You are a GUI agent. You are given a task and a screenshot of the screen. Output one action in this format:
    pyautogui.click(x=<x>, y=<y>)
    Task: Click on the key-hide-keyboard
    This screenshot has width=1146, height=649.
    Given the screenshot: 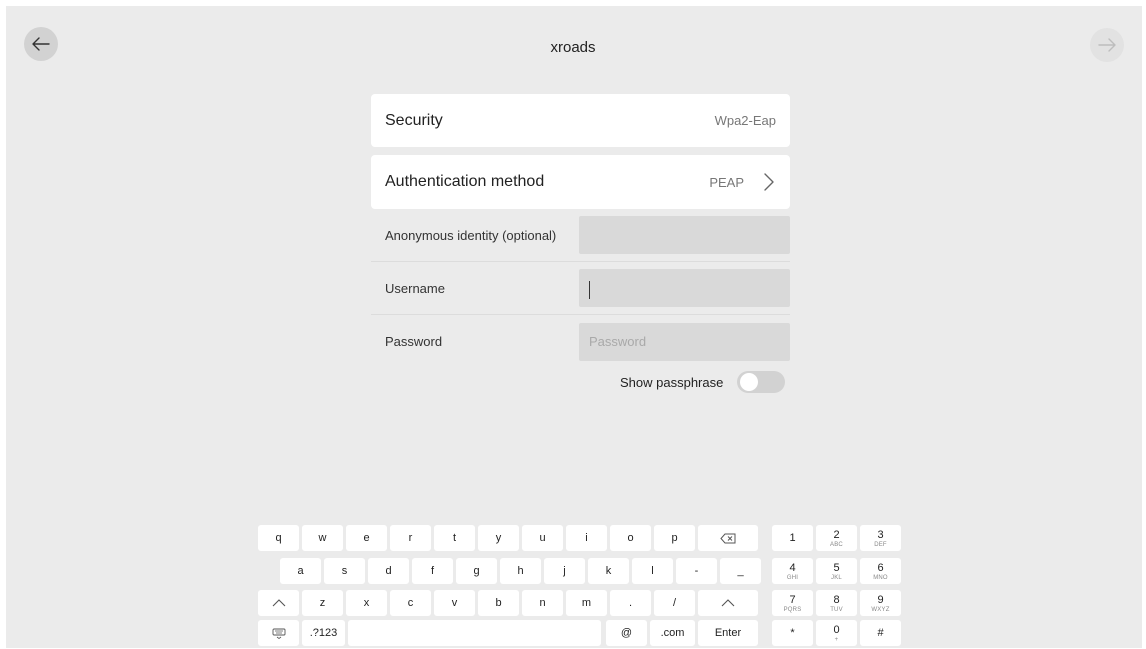 What is the action you would take?
    pyautogui.click(x=278, y=633)
    